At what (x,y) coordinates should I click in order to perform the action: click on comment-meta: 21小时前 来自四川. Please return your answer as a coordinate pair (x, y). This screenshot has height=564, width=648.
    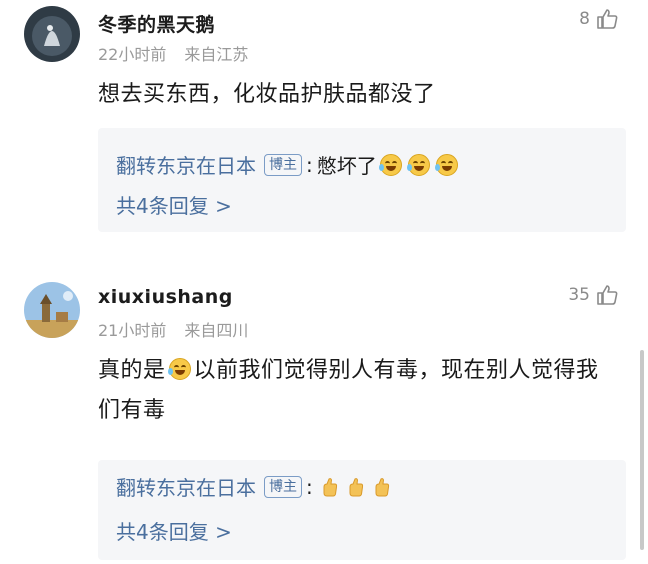
    Looking at the image, I should click on (173, 329).